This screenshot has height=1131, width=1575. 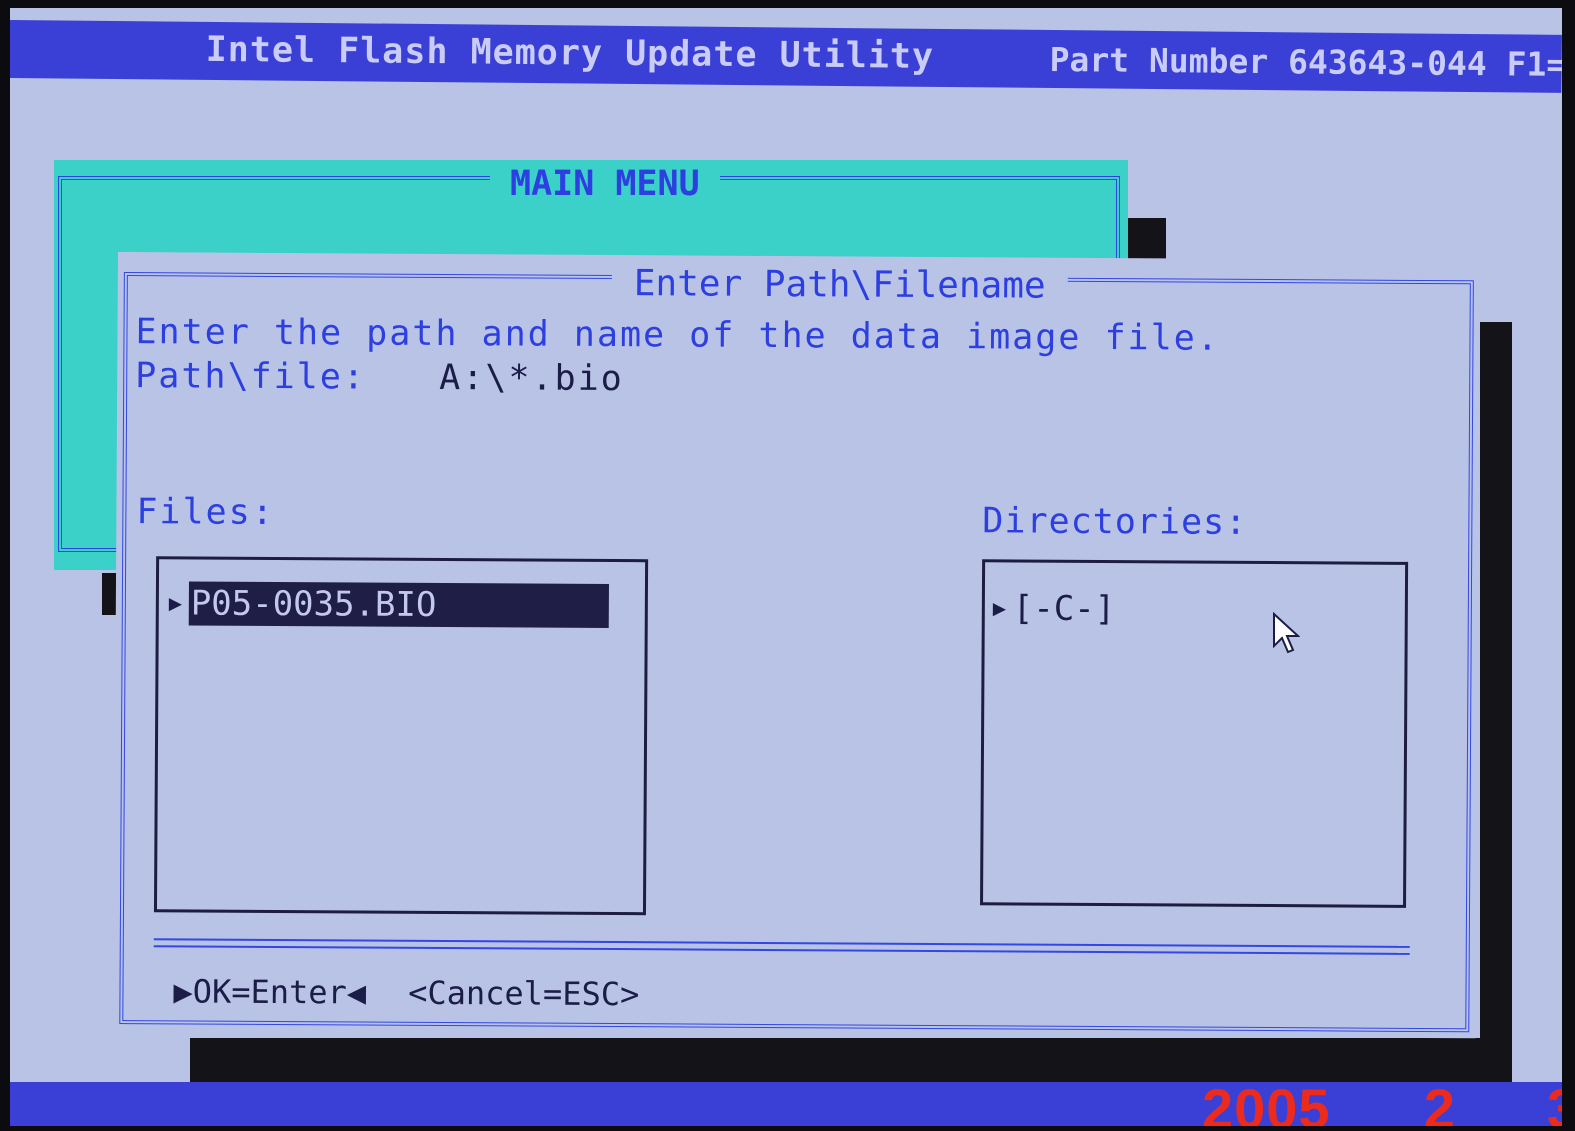 I want to click on main-menu-shadow, so click(x=1147, y=240).